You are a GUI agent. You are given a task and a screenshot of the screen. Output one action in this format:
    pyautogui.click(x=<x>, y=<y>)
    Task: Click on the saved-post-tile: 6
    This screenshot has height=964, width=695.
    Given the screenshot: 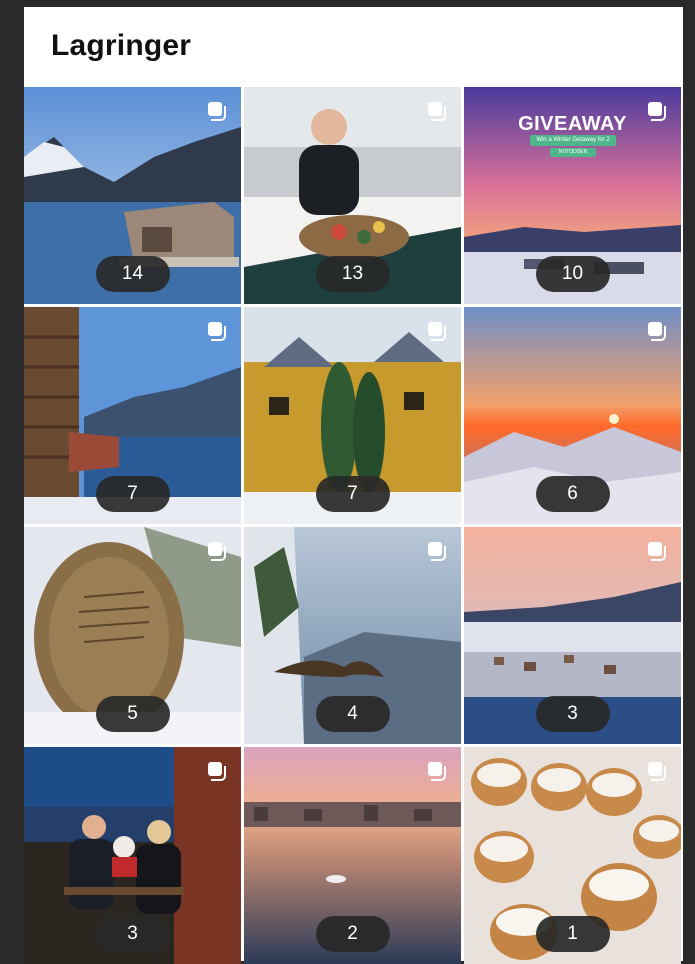 What is the action you would take?
    pyautogui.click(x=572, y=415)
    